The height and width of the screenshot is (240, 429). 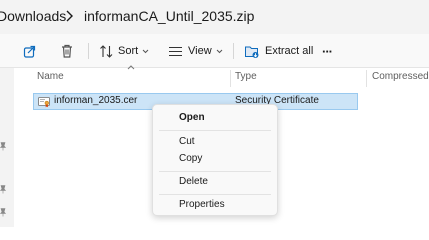 I want to click on certificate-icon, so click(x=44, y=102).